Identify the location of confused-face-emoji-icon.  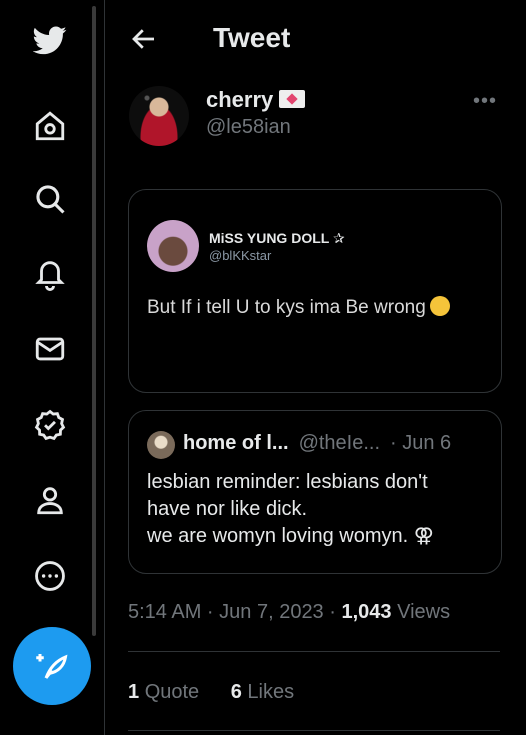
(439, 306).